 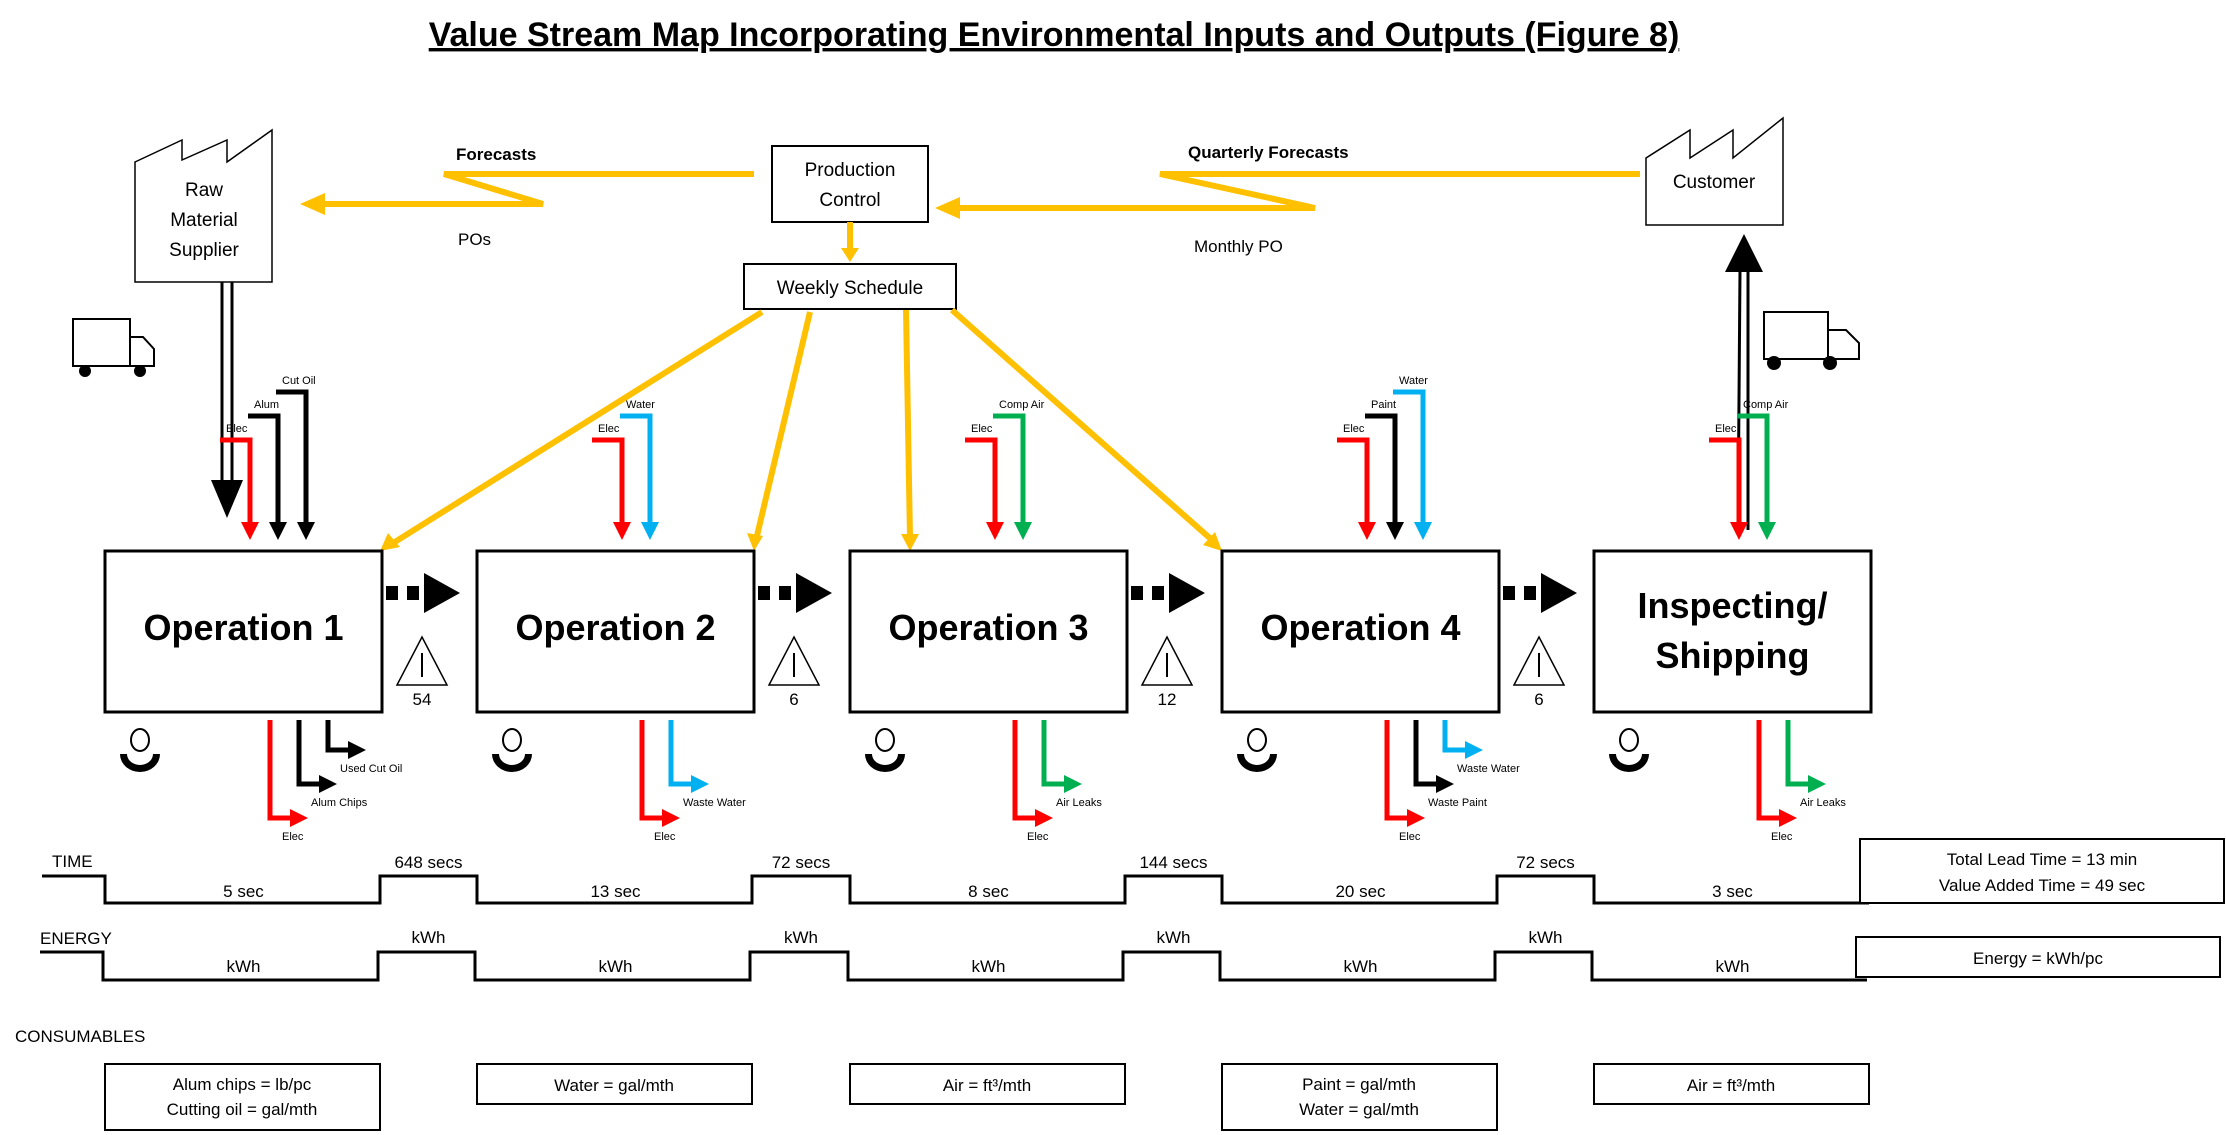 I want to click on process-name-line: Inspecting/, so click(x=1732, y=605).